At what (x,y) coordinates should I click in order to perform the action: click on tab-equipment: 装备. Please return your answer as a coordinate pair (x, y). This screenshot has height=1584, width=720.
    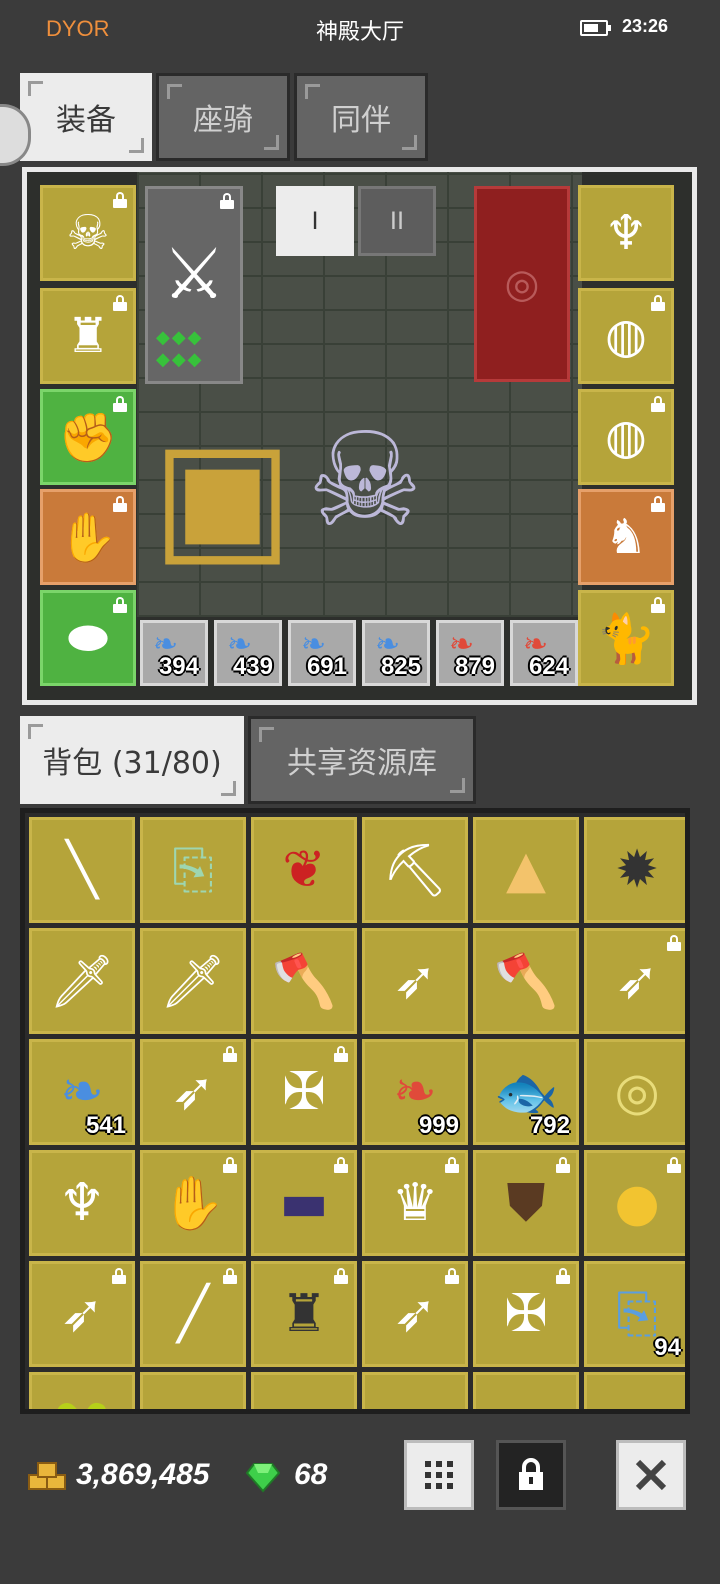
    Looking at the image, I should click on (86, 117).